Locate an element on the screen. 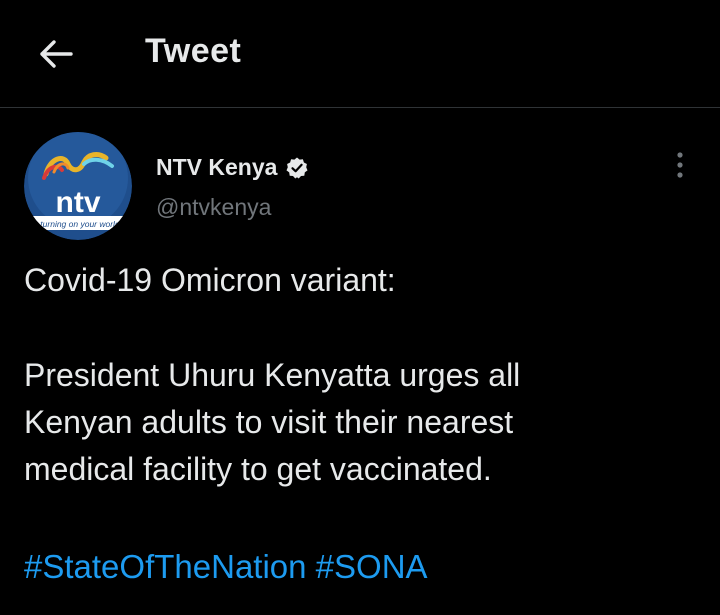 This screenshot has height=615, width=720. tweet-line: Covid-19 Omicron variant: is located at coordinates (210, 280).